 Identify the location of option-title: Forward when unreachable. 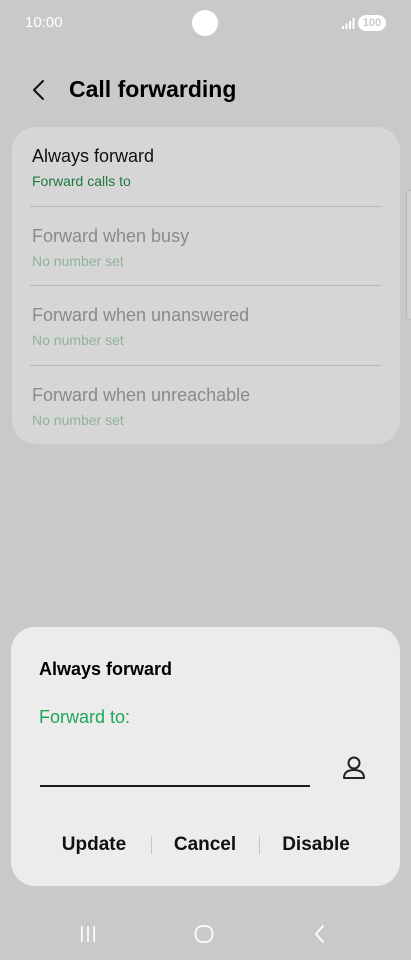
(141, 395).